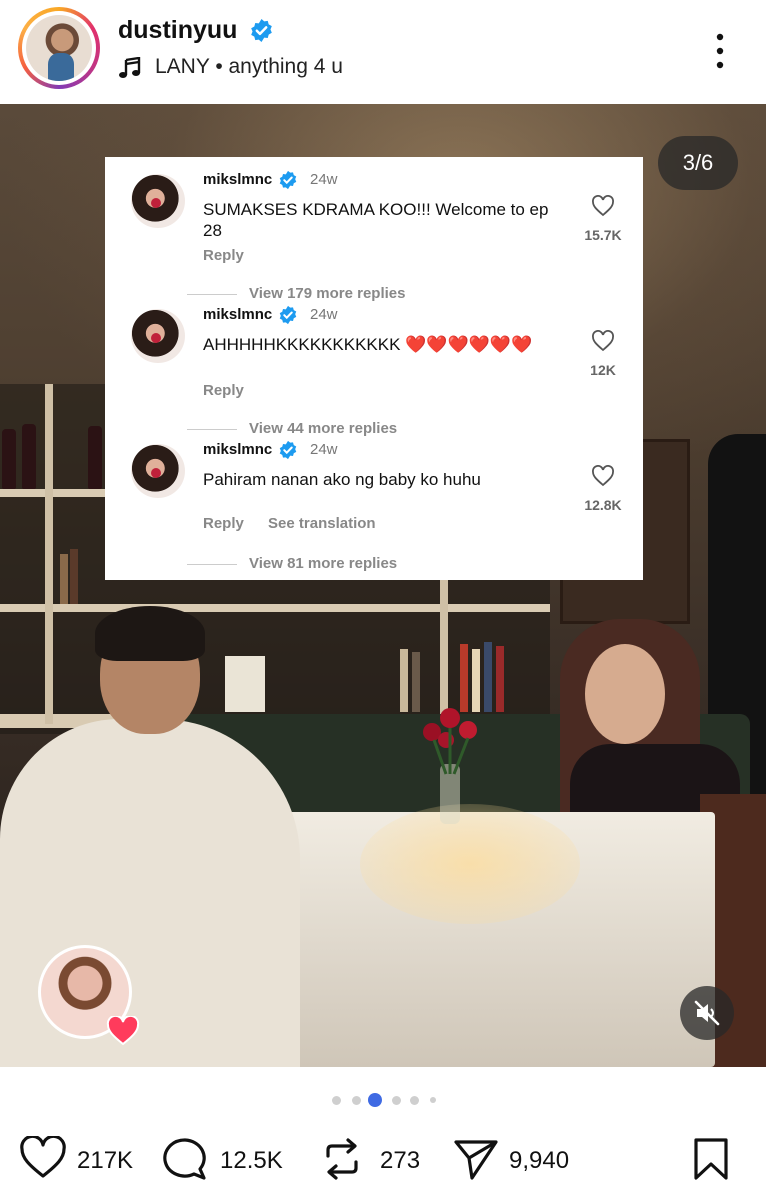  I want to click on see-translation-button: See translation, so click(322, 523).